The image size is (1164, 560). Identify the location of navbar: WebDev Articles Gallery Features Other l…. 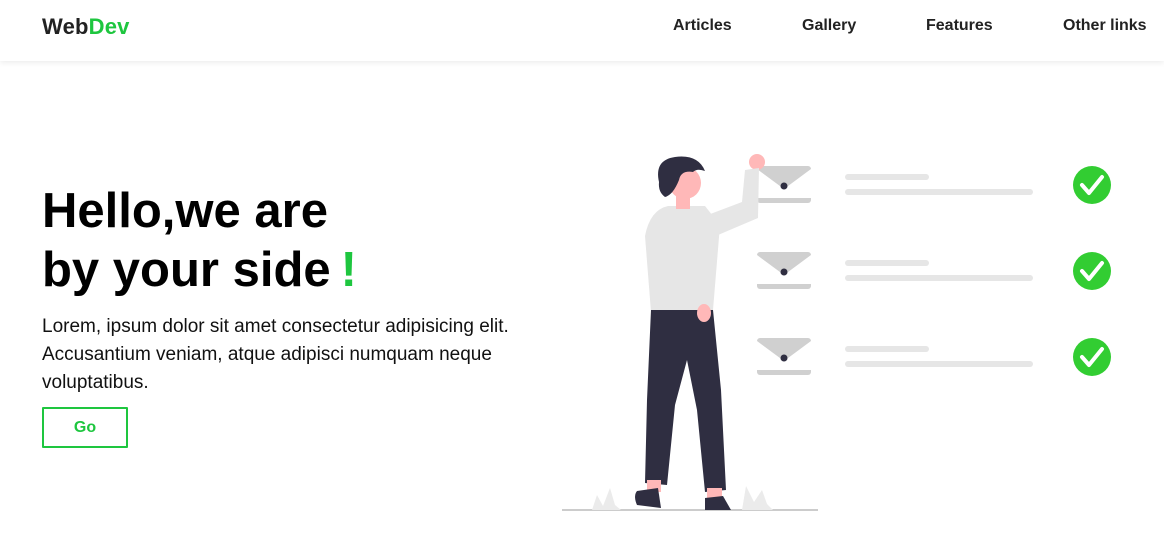
(582, 30).